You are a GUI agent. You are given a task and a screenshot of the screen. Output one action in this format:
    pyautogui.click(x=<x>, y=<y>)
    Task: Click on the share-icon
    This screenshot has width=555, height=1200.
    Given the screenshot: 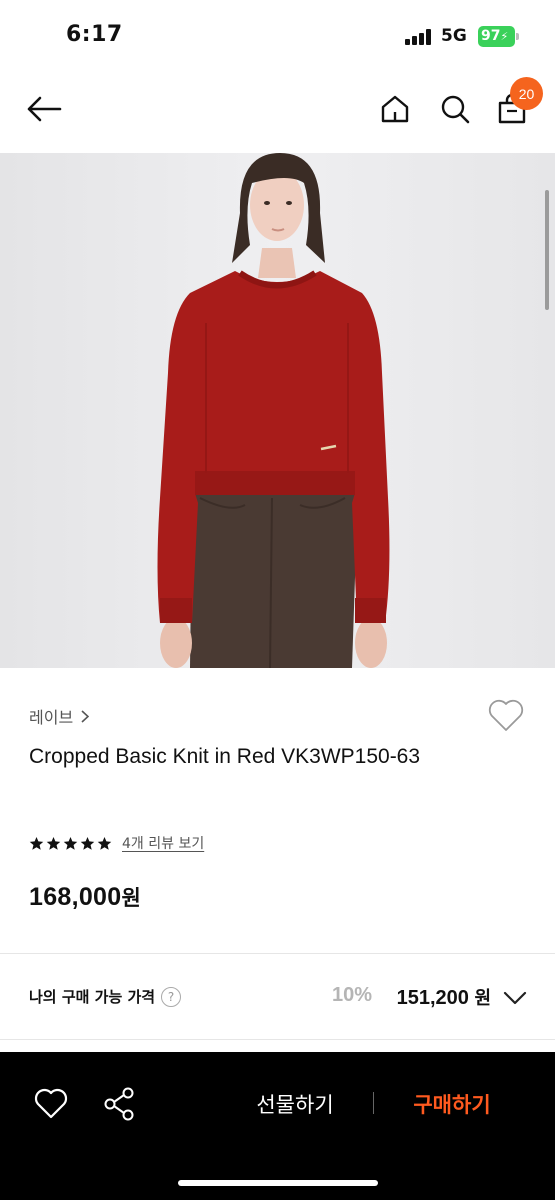 What is the action you would take?
    pyautogui.click(x=119, y=1104)
    